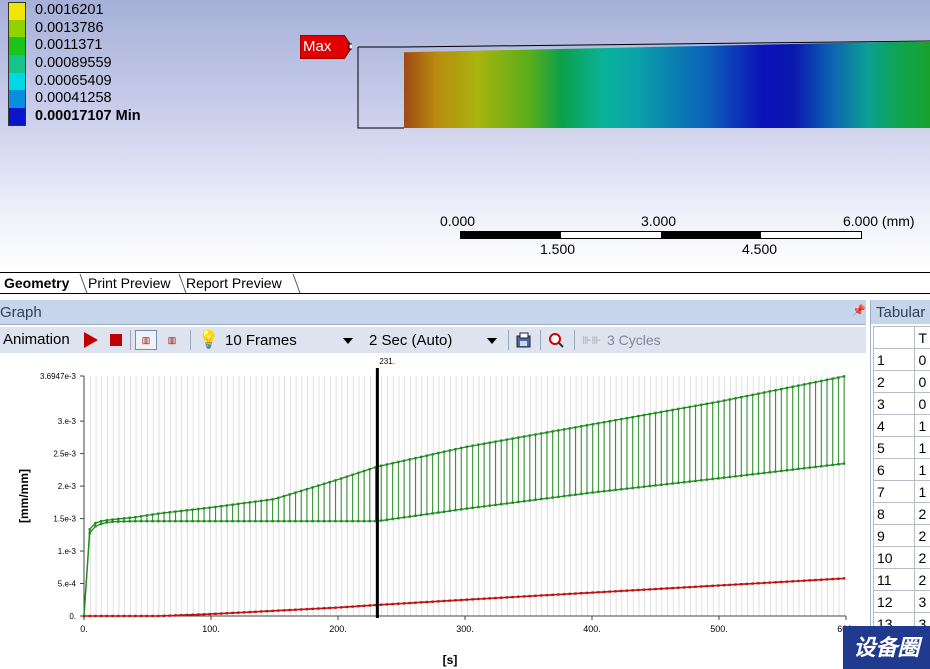  Describe the element at coordinates (524, 340) in the screenshot. I see `export-video-icon` at that location.